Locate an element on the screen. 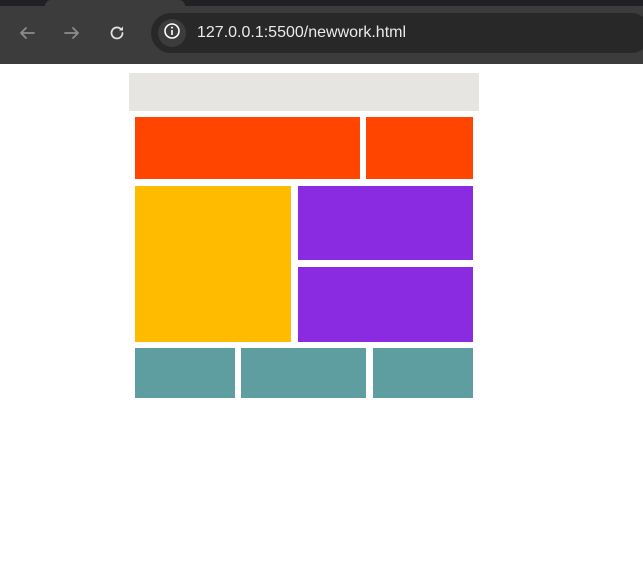  red-block-wide is located at coordinates (247, 148).